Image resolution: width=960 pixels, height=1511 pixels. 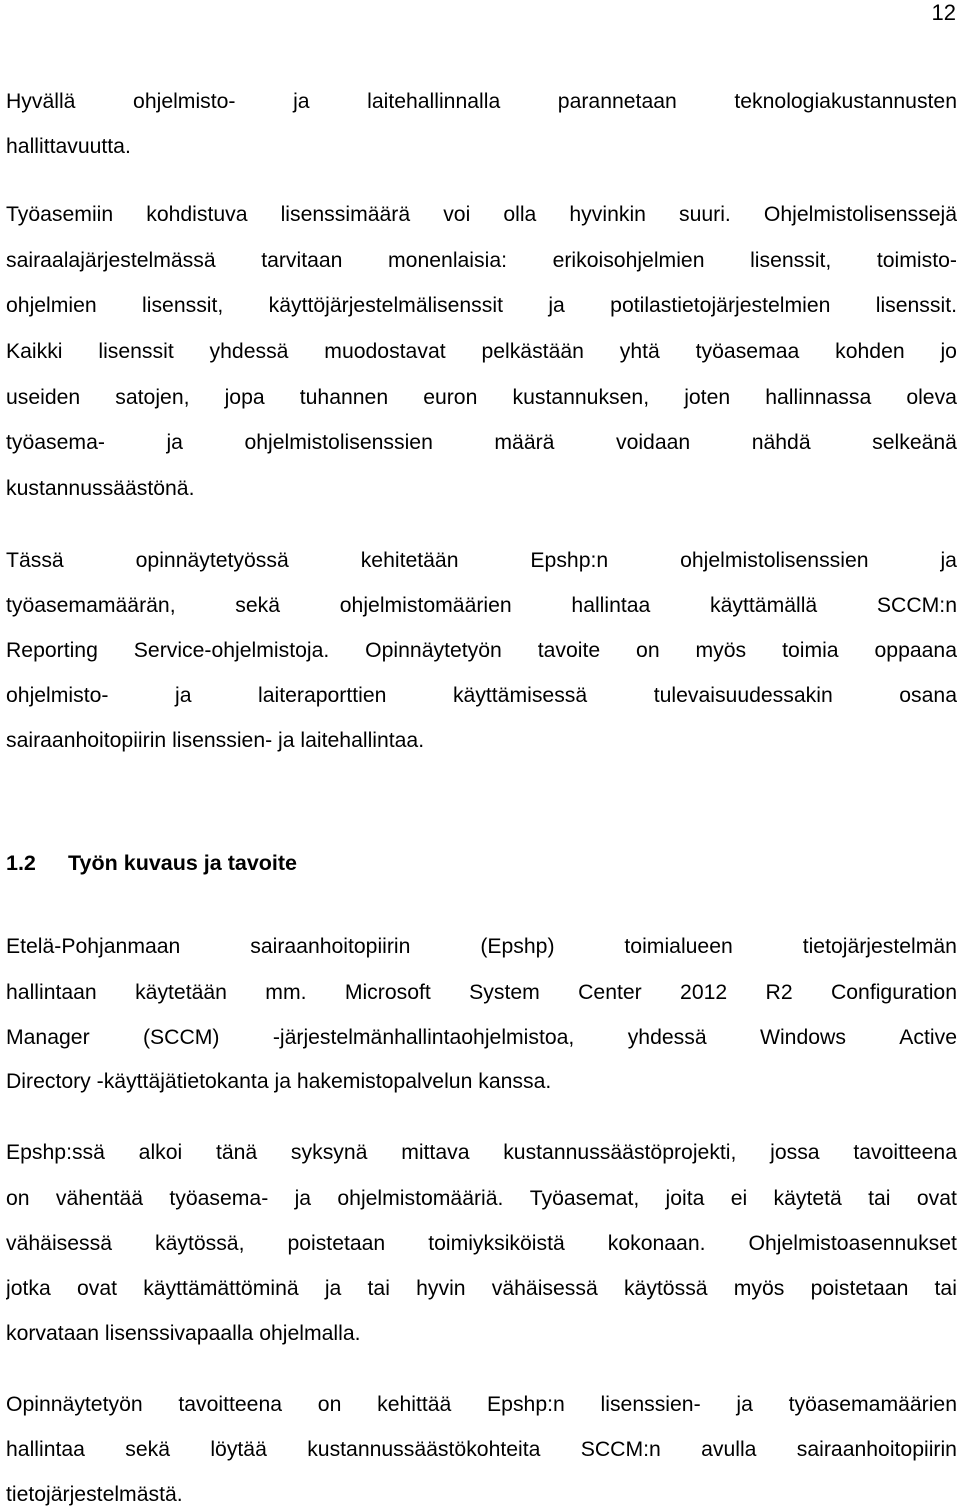 What do you see at coordinates (852, 1243) in the screenshot?
I see `word: Ohjelmistoasennukset` at bounding box center [852, 1243].